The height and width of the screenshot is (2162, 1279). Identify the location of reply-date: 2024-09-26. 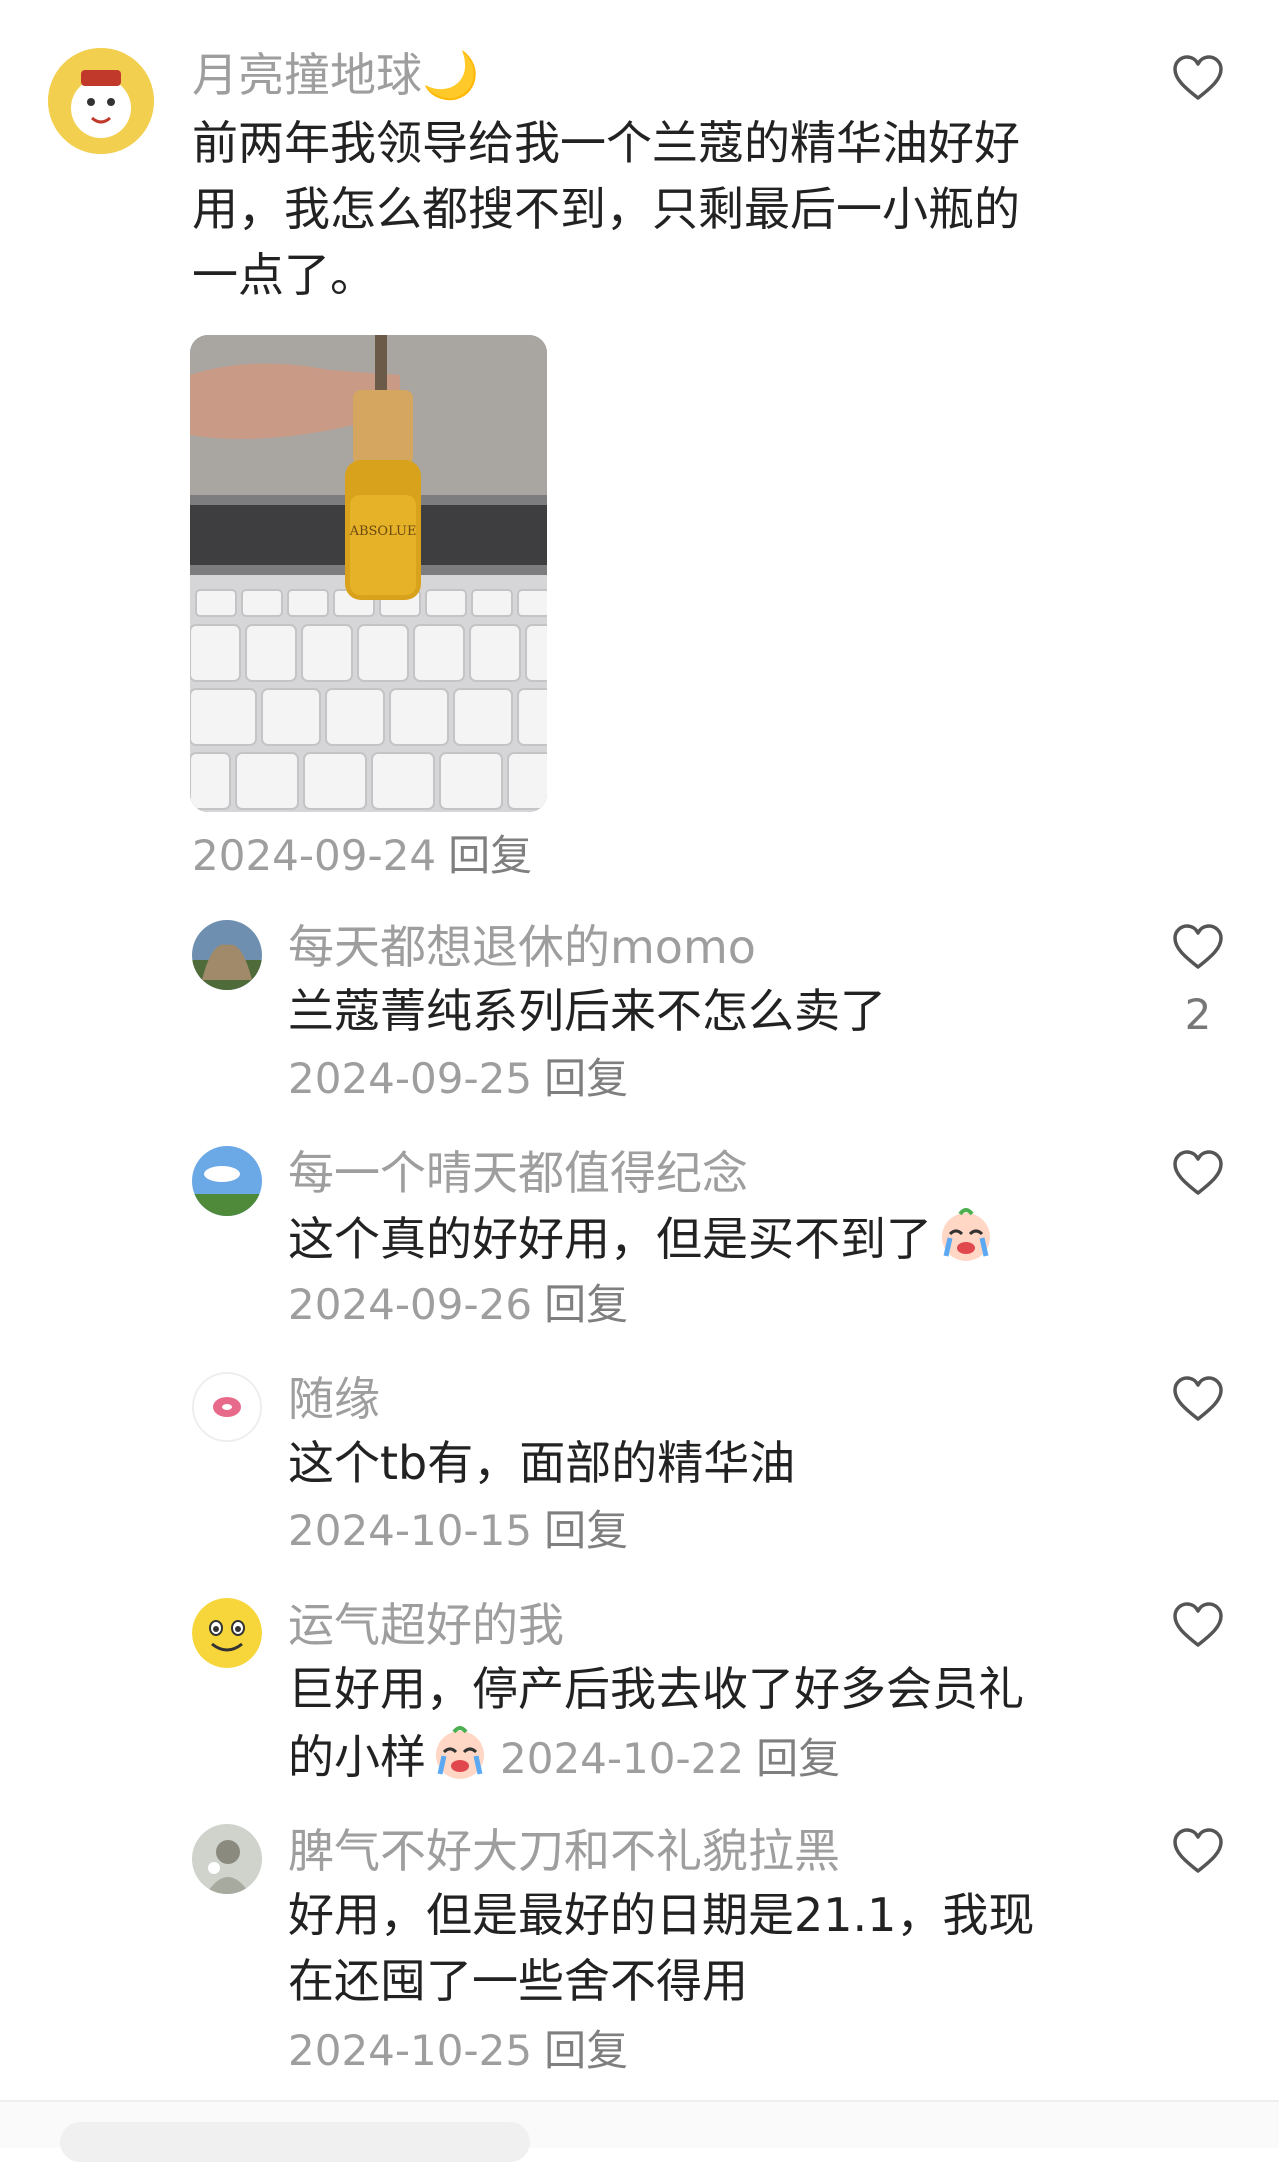
(410, 1304).